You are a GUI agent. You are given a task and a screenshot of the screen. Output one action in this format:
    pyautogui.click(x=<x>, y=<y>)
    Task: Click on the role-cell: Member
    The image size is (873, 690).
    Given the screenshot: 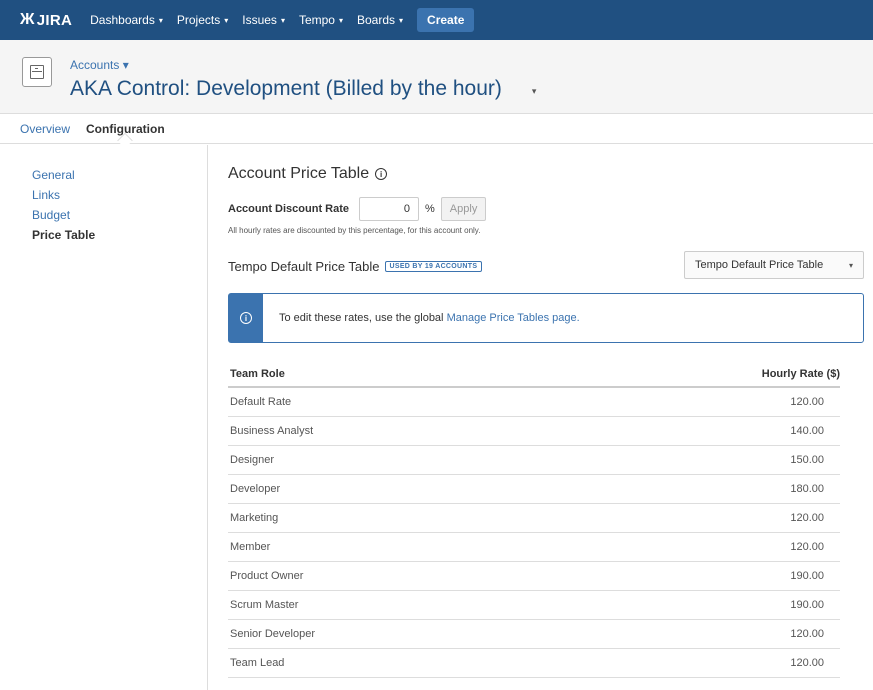 What is the action you would take?
    pyautogui.click(x=389, y=547)
    